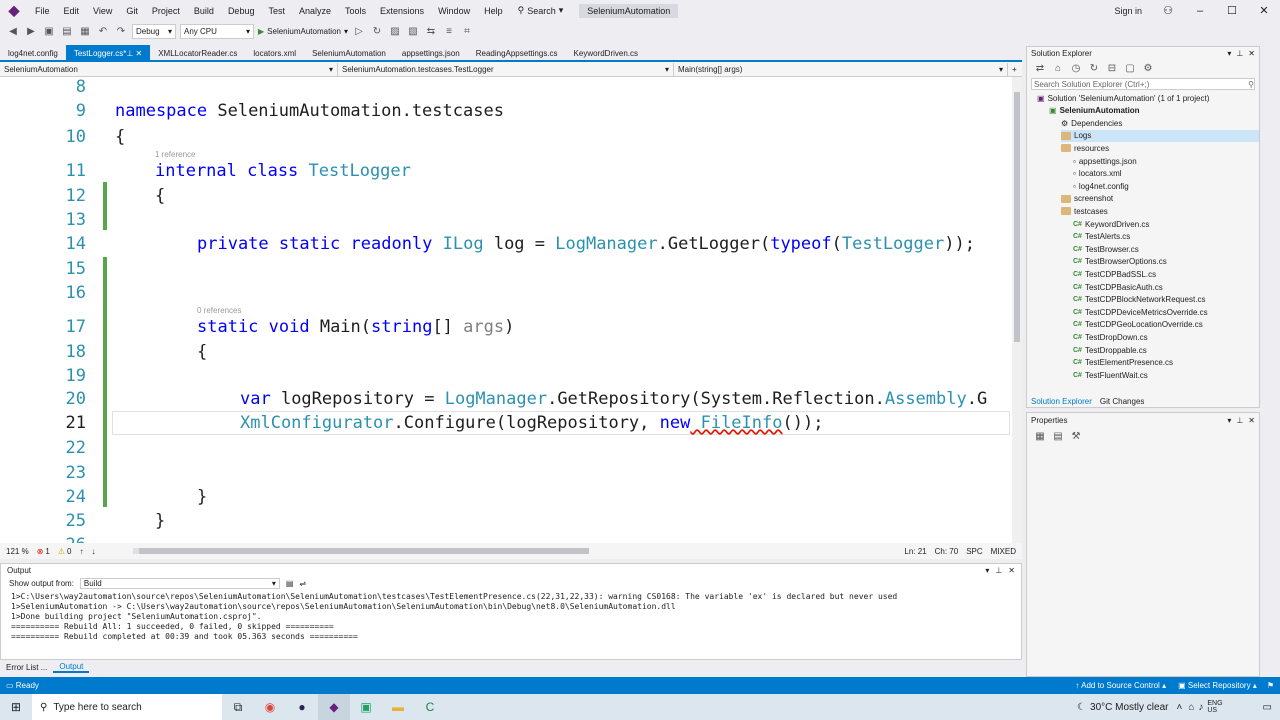 The width and height of the screenshot is (1280, 720). Describe the element at coordinates (238, 707) in the screenshot. I see `task-view-icon: ⧉` at that location.